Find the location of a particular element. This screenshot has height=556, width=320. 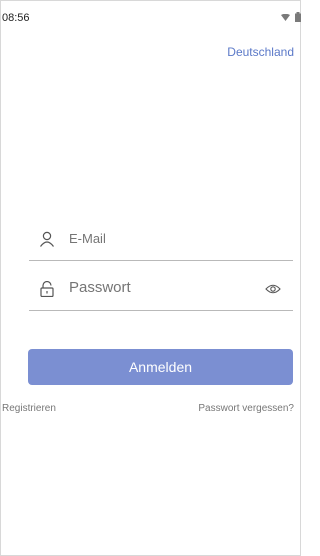

status-icons is located at coordinates (291, 17).